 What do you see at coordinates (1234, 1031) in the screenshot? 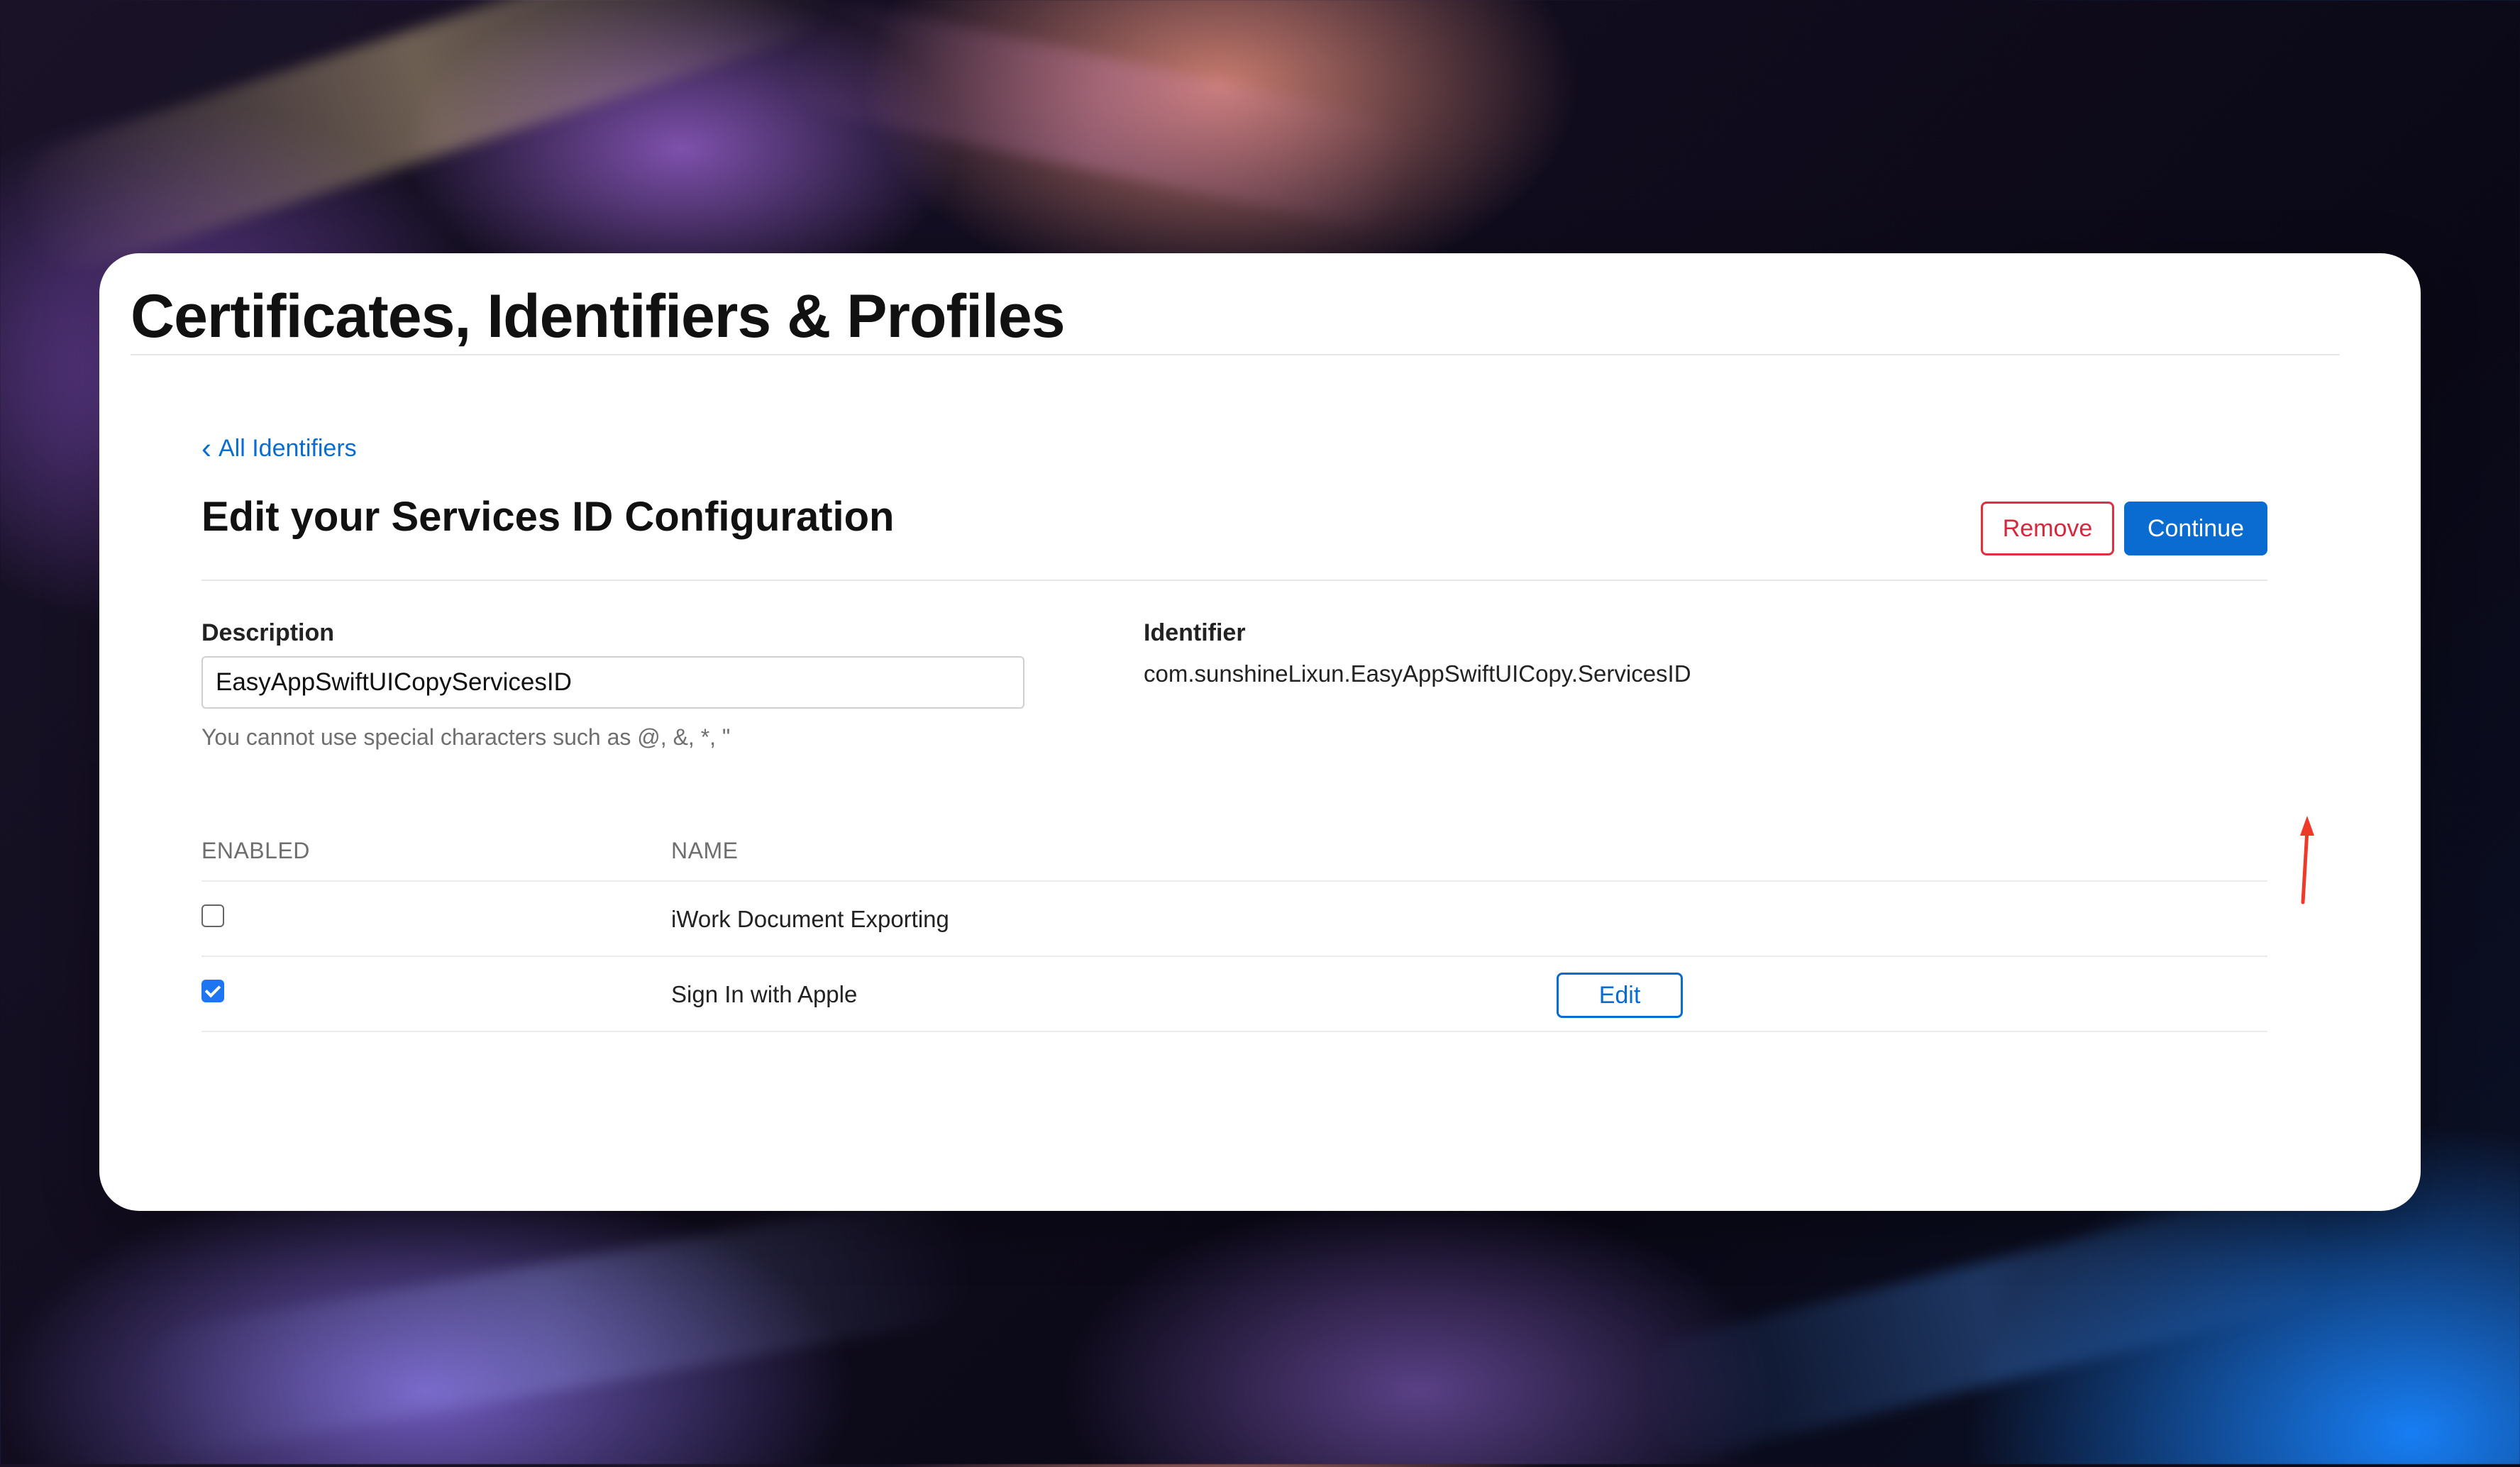
I see `table-divider` at bounding box center [1234, 1031].